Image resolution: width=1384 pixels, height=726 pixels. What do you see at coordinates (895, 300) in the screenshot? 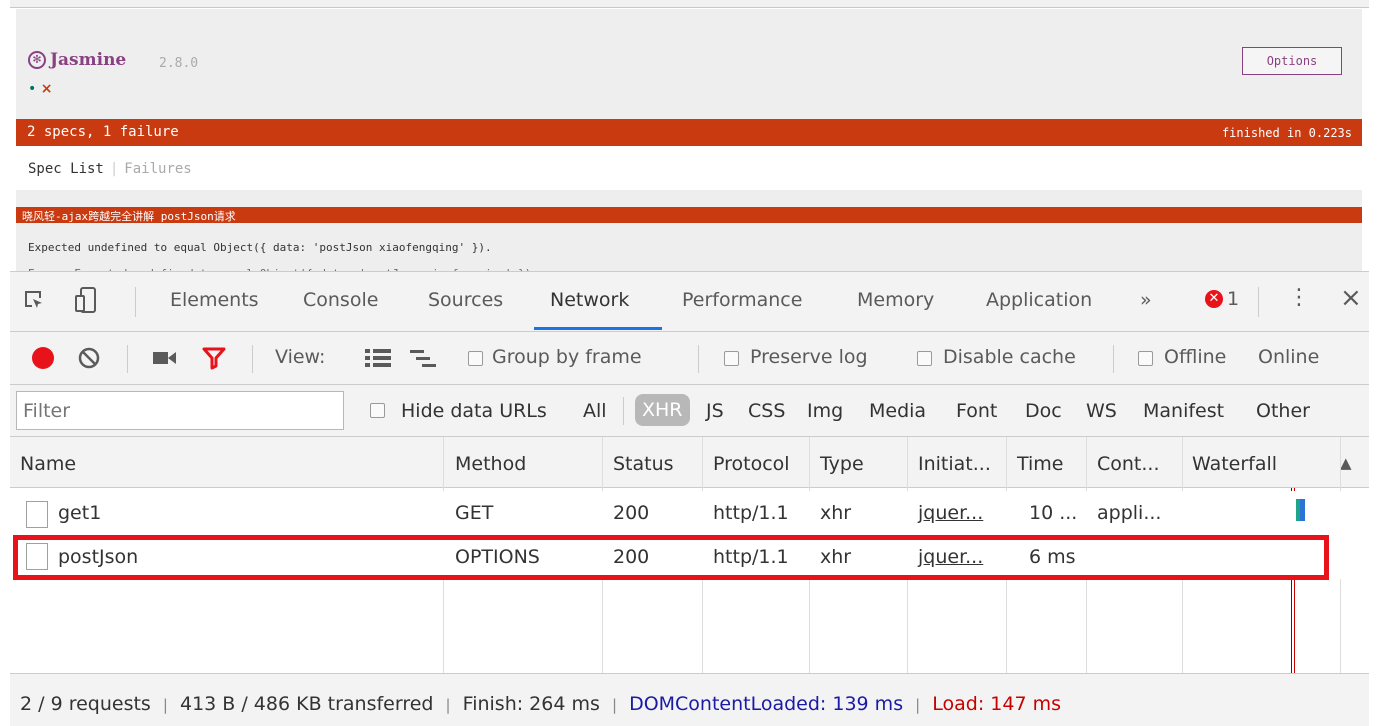
I see `tab-memory: Memory` at bounding box center [895, 300].